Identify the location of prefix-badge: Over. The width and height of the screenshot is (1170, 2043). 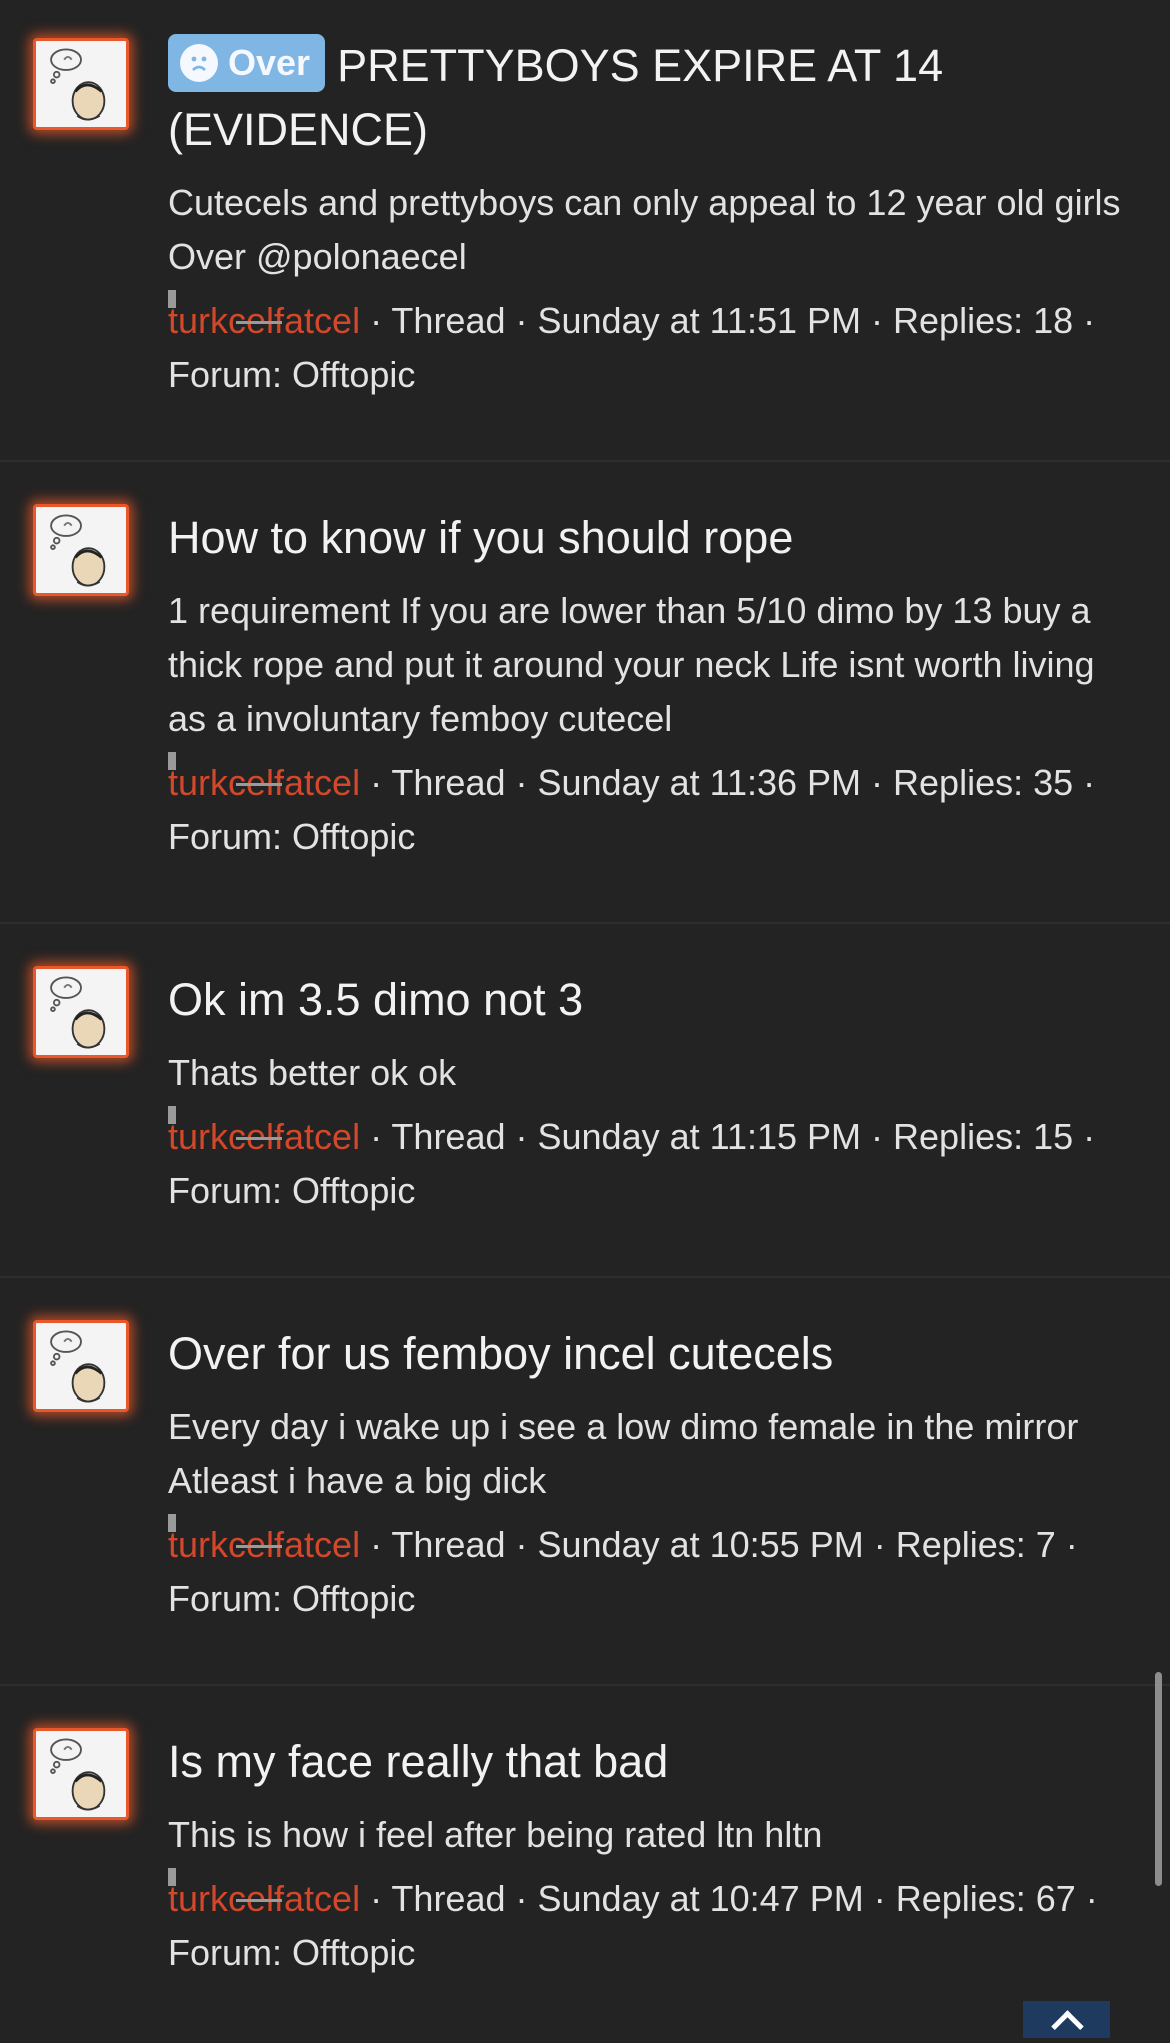
(247, 63).